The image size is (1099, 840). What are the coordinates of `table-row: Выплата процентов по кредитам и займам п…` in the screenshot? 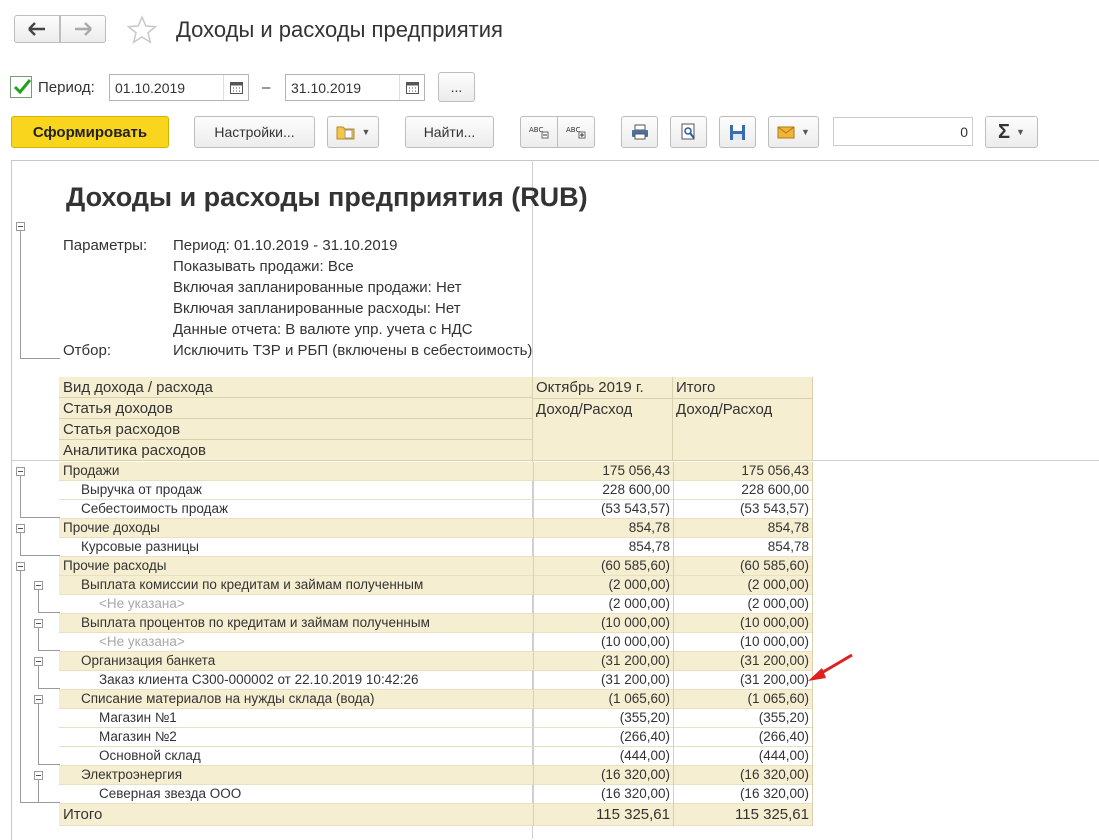 It's located at (436, 623).